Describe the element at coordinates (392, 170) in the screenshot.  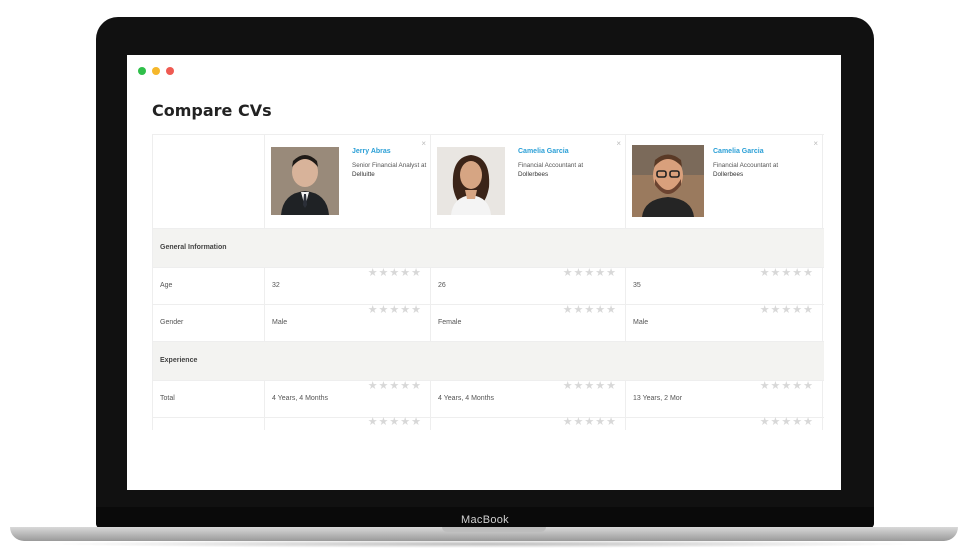
I see `candidate-role: Senior Financial Analyst at Delluitte` at that location.